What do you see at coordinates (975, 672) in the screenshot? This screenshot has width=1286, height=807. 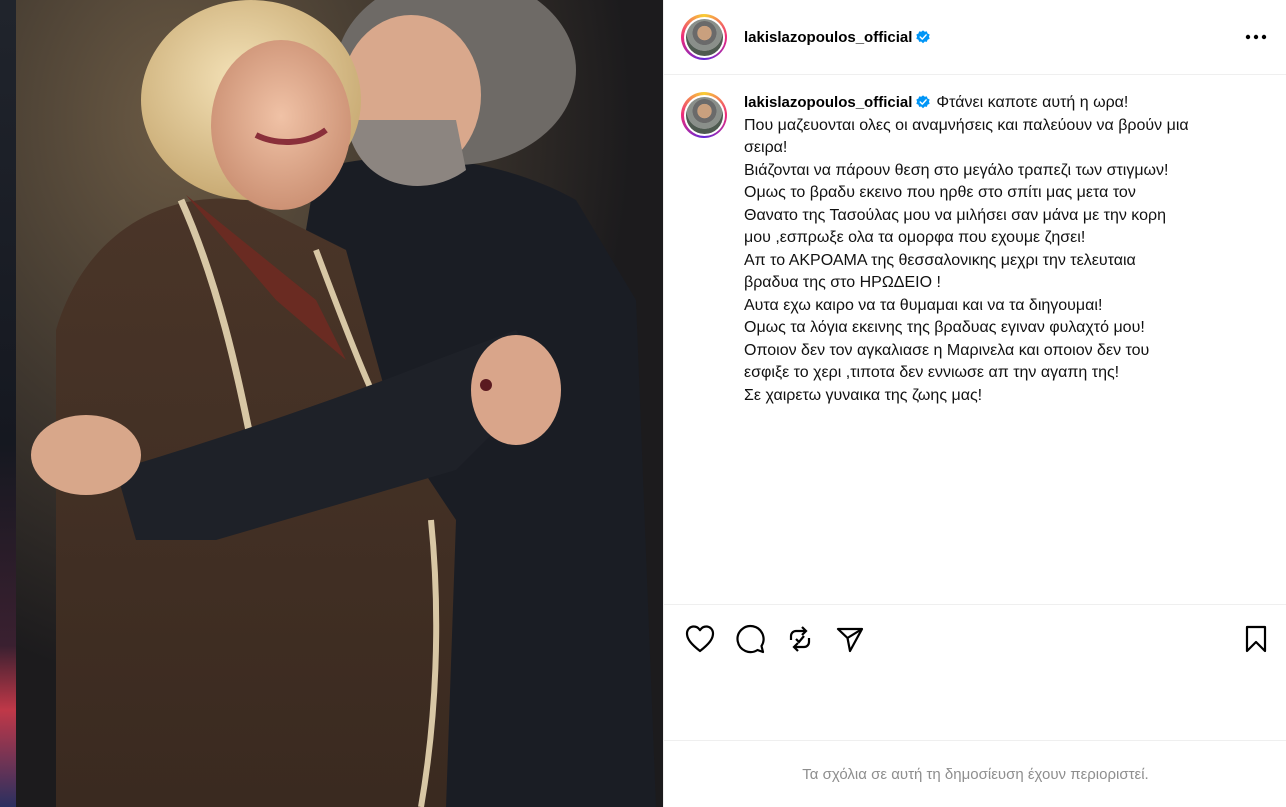 I see `action-bar` at bounding box center [975, 672].